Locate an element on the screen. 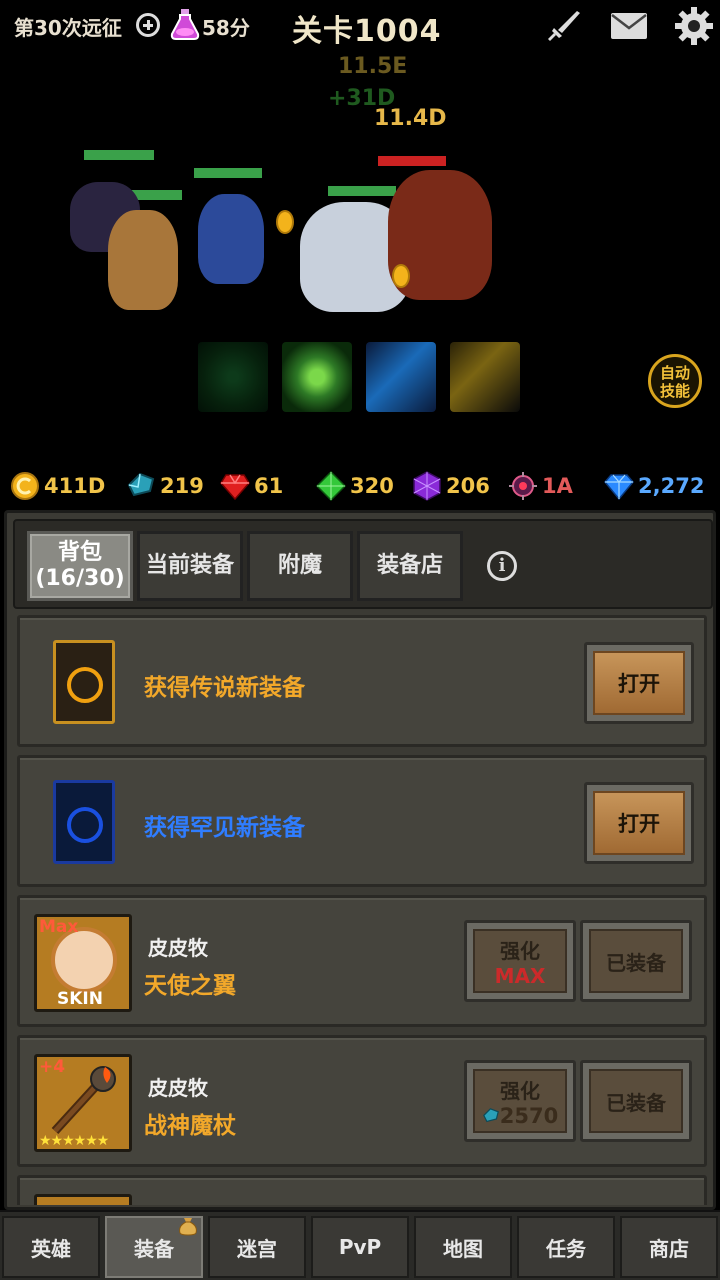  nav-map: 地图 is located at coordinates (463, 1247).